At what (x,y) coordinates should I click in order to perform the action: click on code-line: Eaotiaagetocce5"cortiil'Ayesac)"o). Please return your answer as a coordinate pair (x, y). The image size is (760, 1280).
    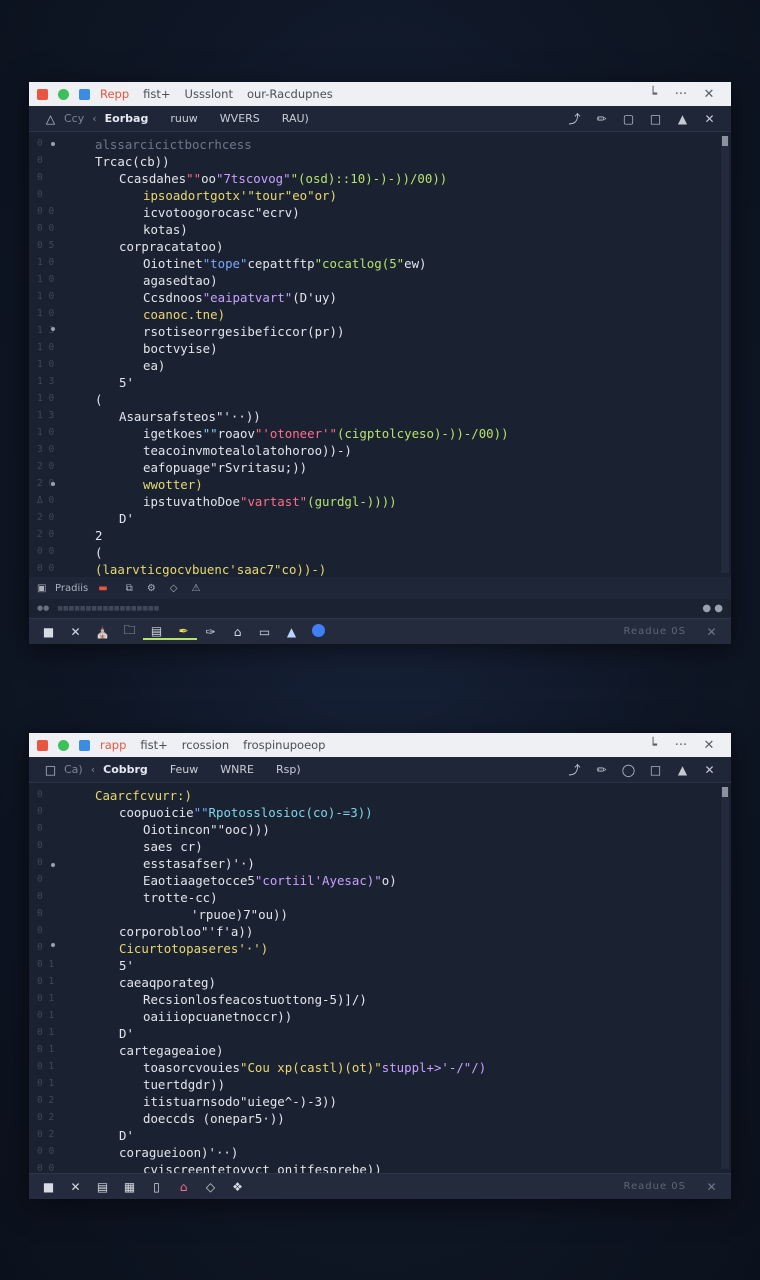
    Looking at the image, I should click on (270, 880).